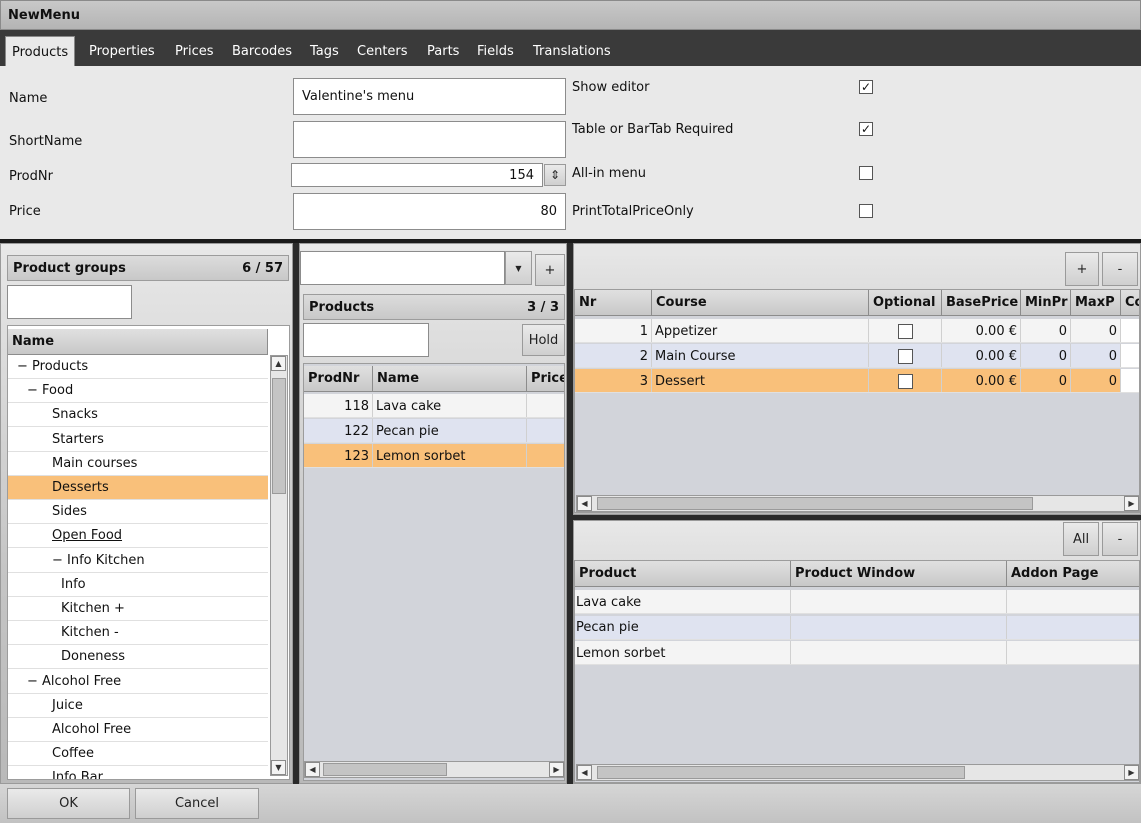 This screenshot has height=823, width=1141. I want to click on group-tree-item: Info, so click(138, 585).